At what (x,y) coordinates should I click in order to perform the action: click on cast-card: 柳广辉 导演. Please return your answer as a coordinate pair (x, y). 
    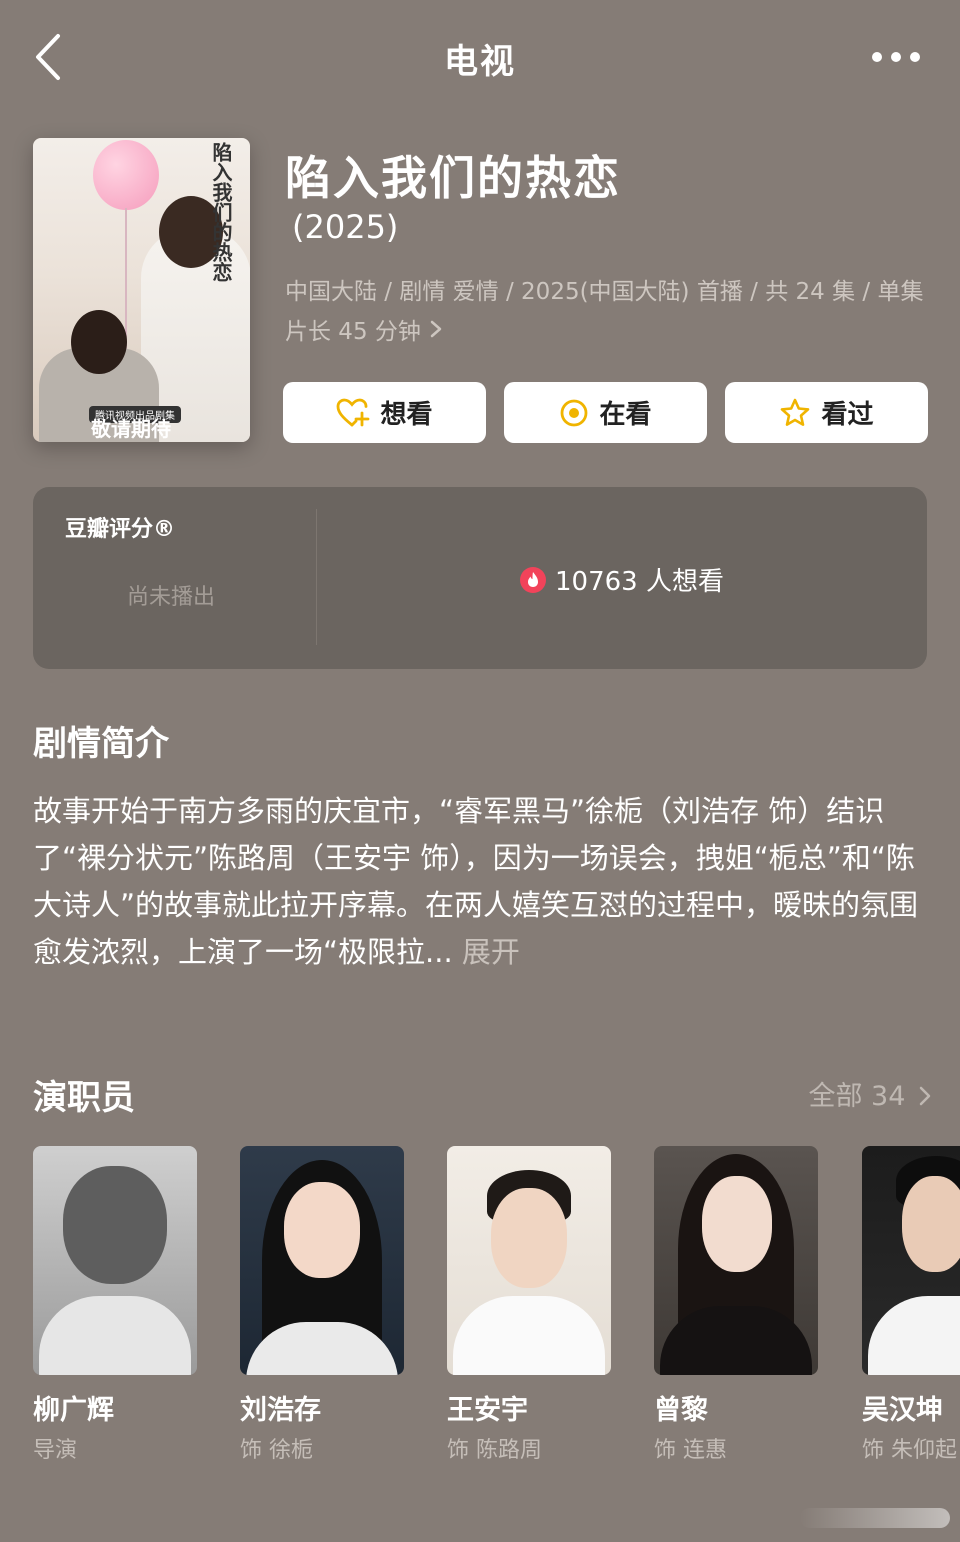
    Looking at the image, I should click on (115, 1304).